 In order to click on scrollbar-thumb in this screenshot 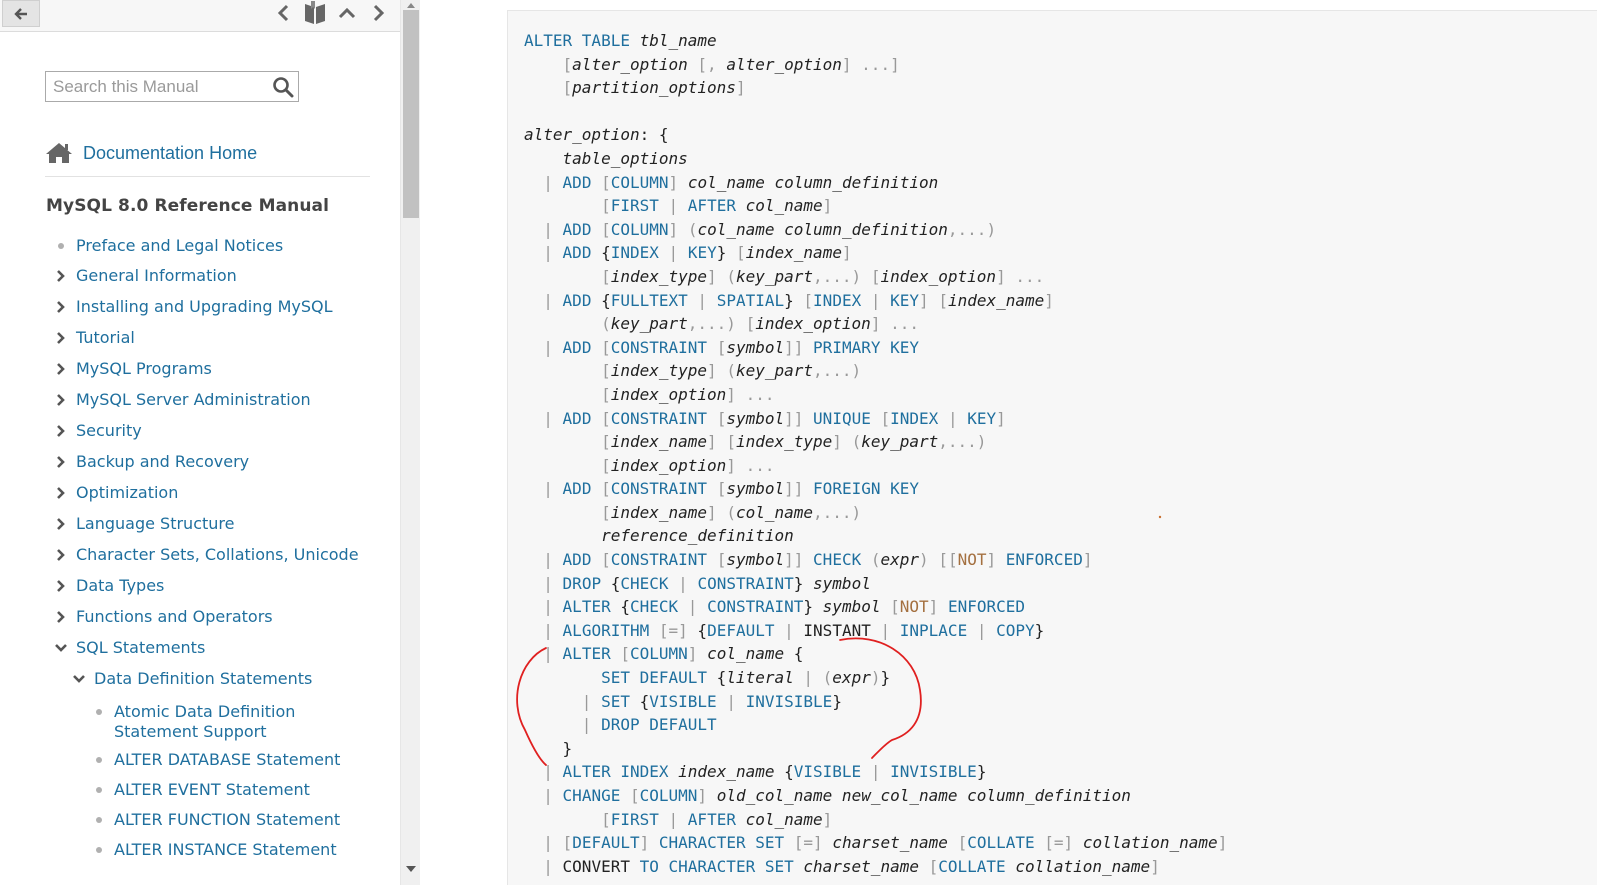, I will do `click(411, 114)`.